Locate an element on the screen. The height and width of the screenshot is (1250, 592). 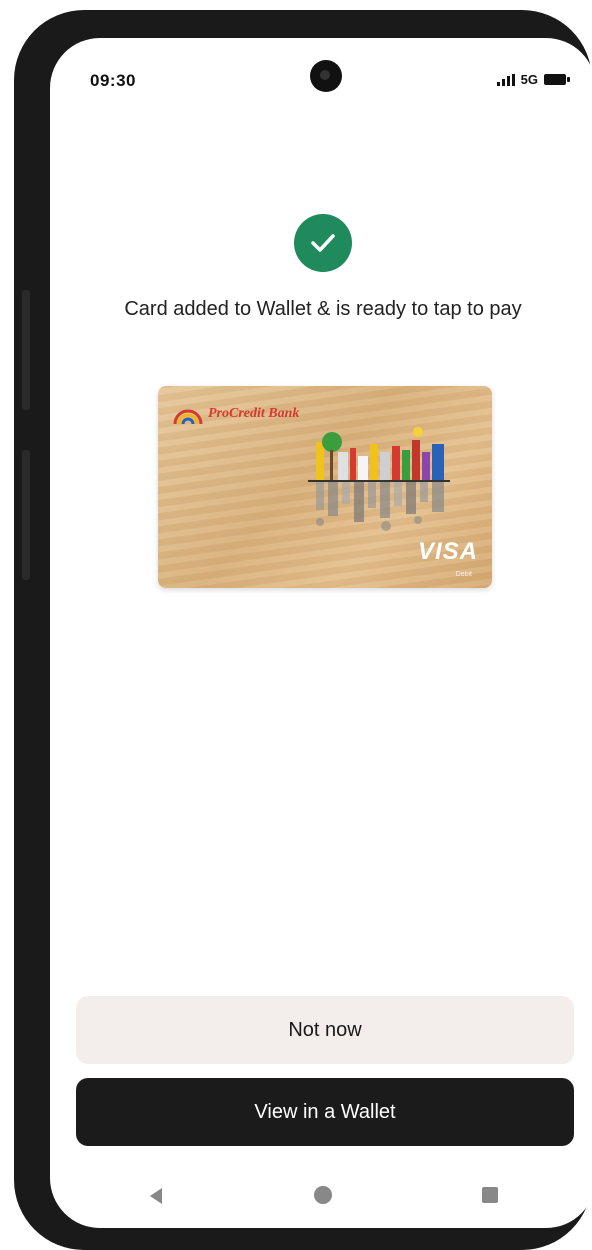
back-icon is located at coordinates (156, 1196).